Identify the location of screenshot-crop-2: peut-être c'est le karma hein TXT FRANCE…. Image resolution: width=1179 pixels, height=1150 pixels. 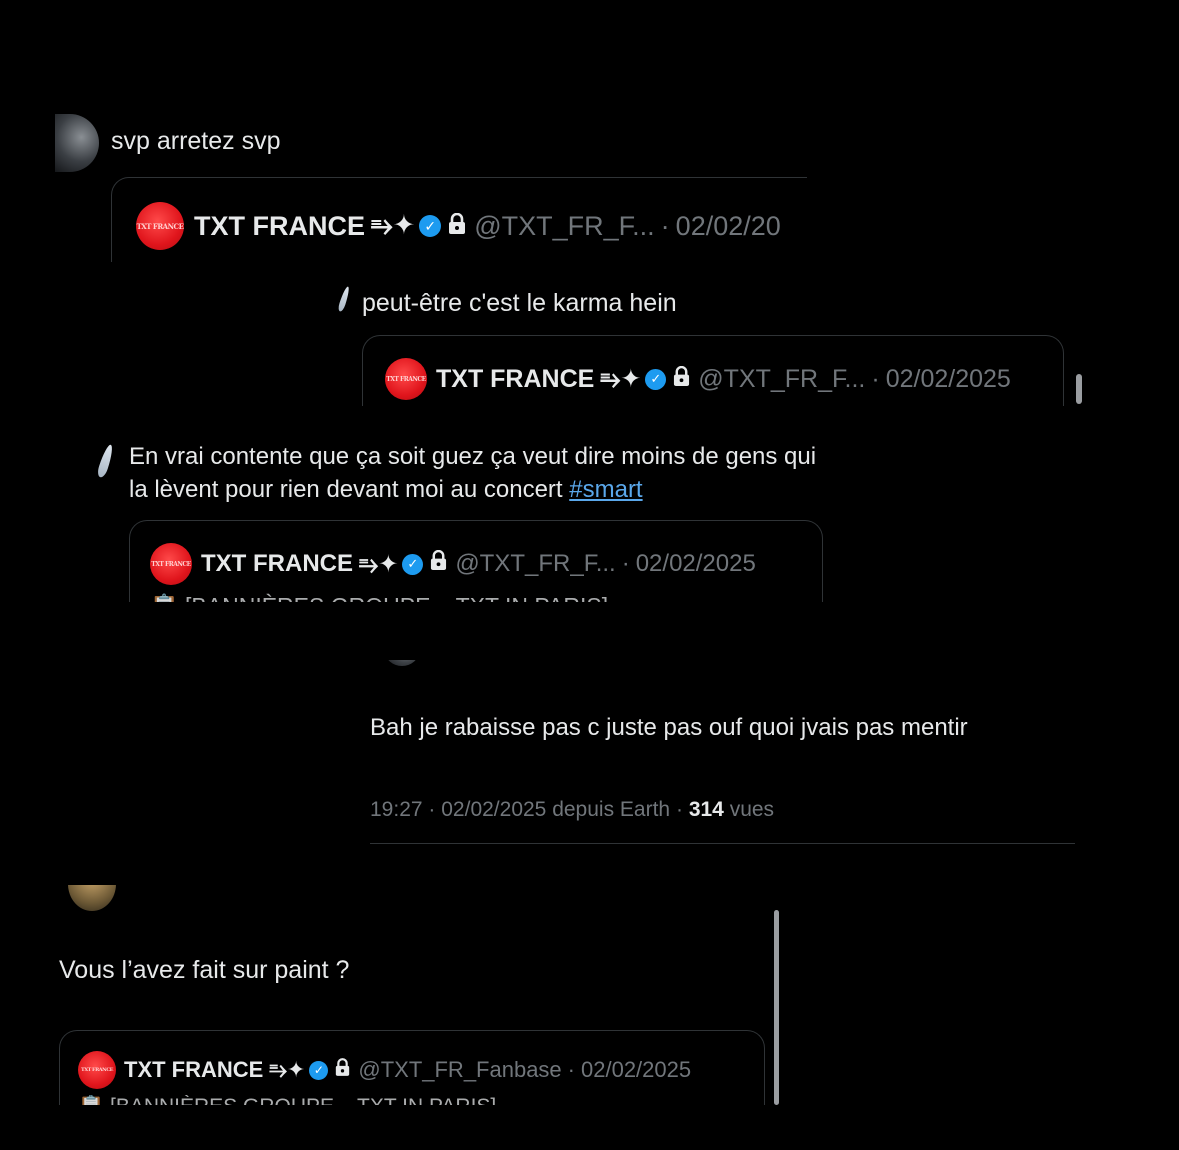
(715, 339).